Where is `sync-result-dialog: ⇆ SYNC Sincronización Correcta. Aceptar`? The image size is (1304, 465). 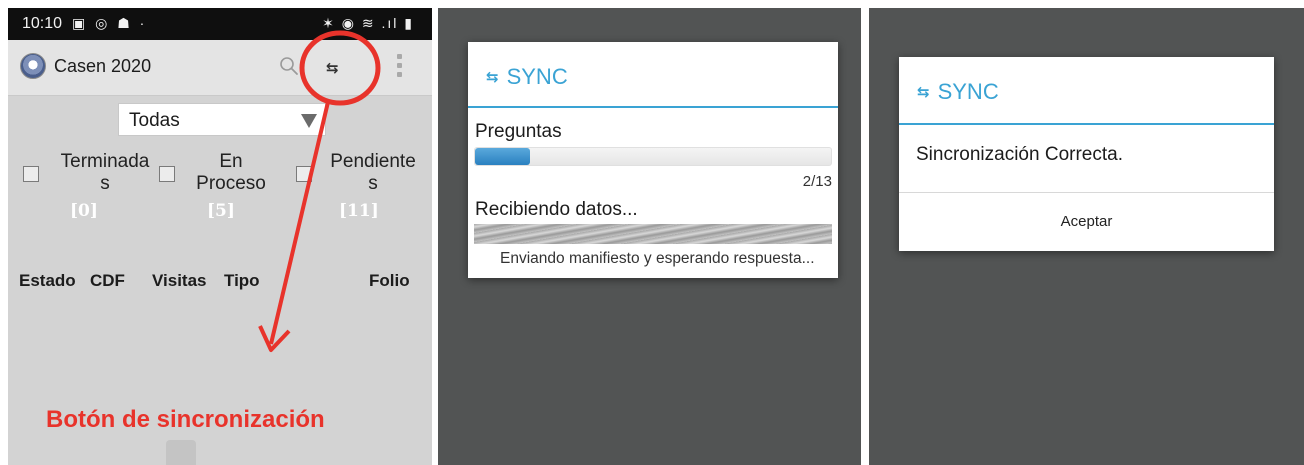 sync-result-dialog: ⇆ SYNC Sincronización Correcta. Aceptar is located at coordinates (1086, 154).